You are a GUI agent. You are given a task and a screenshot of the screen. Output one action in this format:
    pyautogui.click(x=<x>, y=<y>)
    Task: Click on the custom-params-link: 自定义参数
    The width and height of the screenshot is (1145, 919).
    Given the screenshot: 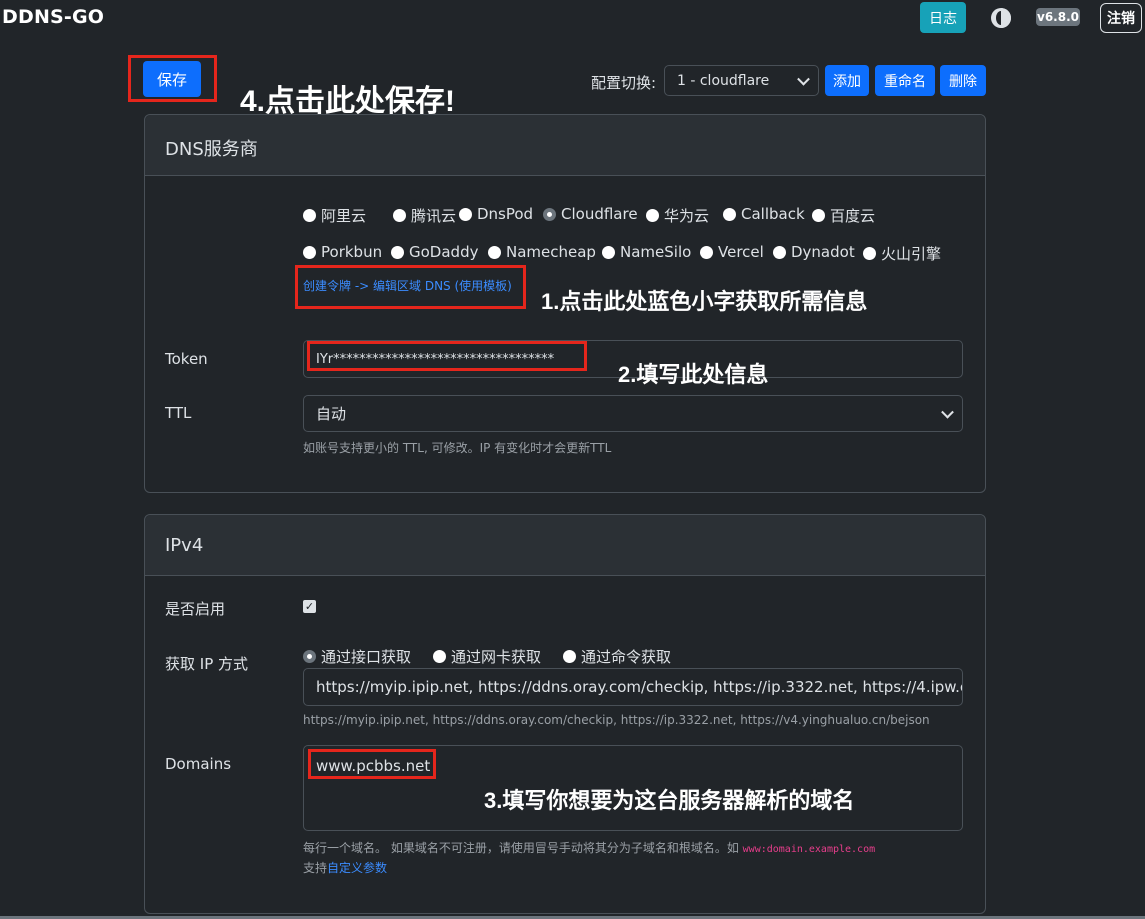 What is the action you would take?
    pyautogui.click(x=357, y=868)
    